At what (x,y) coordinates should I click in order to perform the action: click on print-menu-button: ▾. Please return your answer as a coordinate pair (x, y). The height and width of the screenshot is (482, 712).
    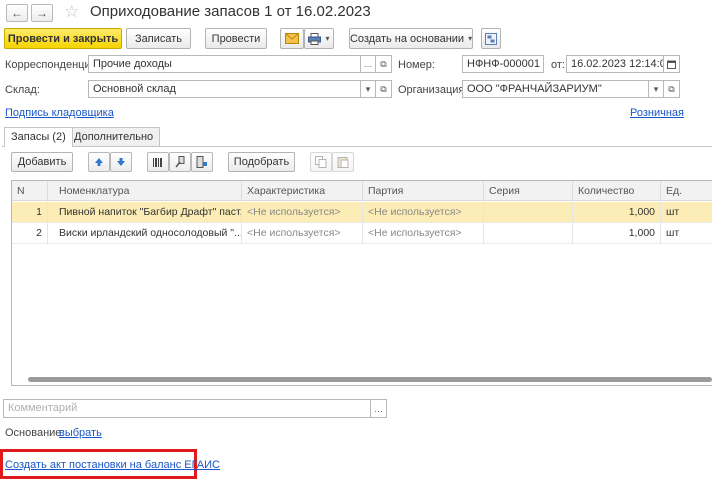
    Looking at the image, I should click on (319, 38).